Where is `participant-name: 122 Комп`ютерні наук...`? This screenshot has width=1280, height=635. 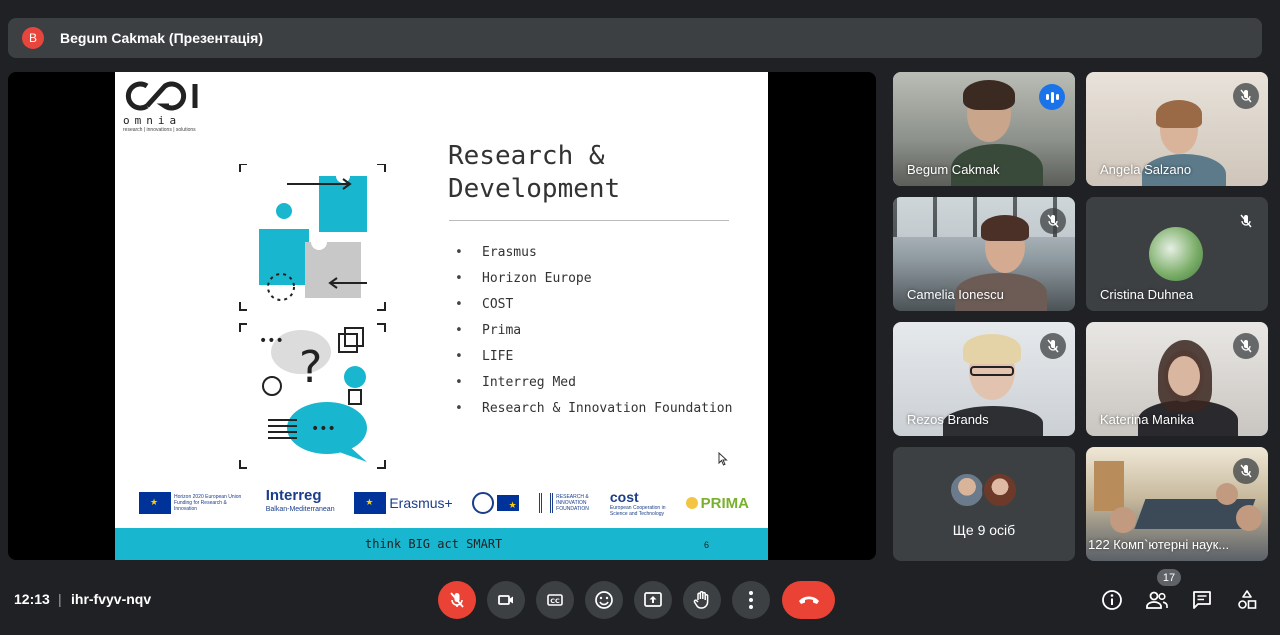
participant-name: 122 Комп`ютерні наук... is located at coordinates (1159, 544).